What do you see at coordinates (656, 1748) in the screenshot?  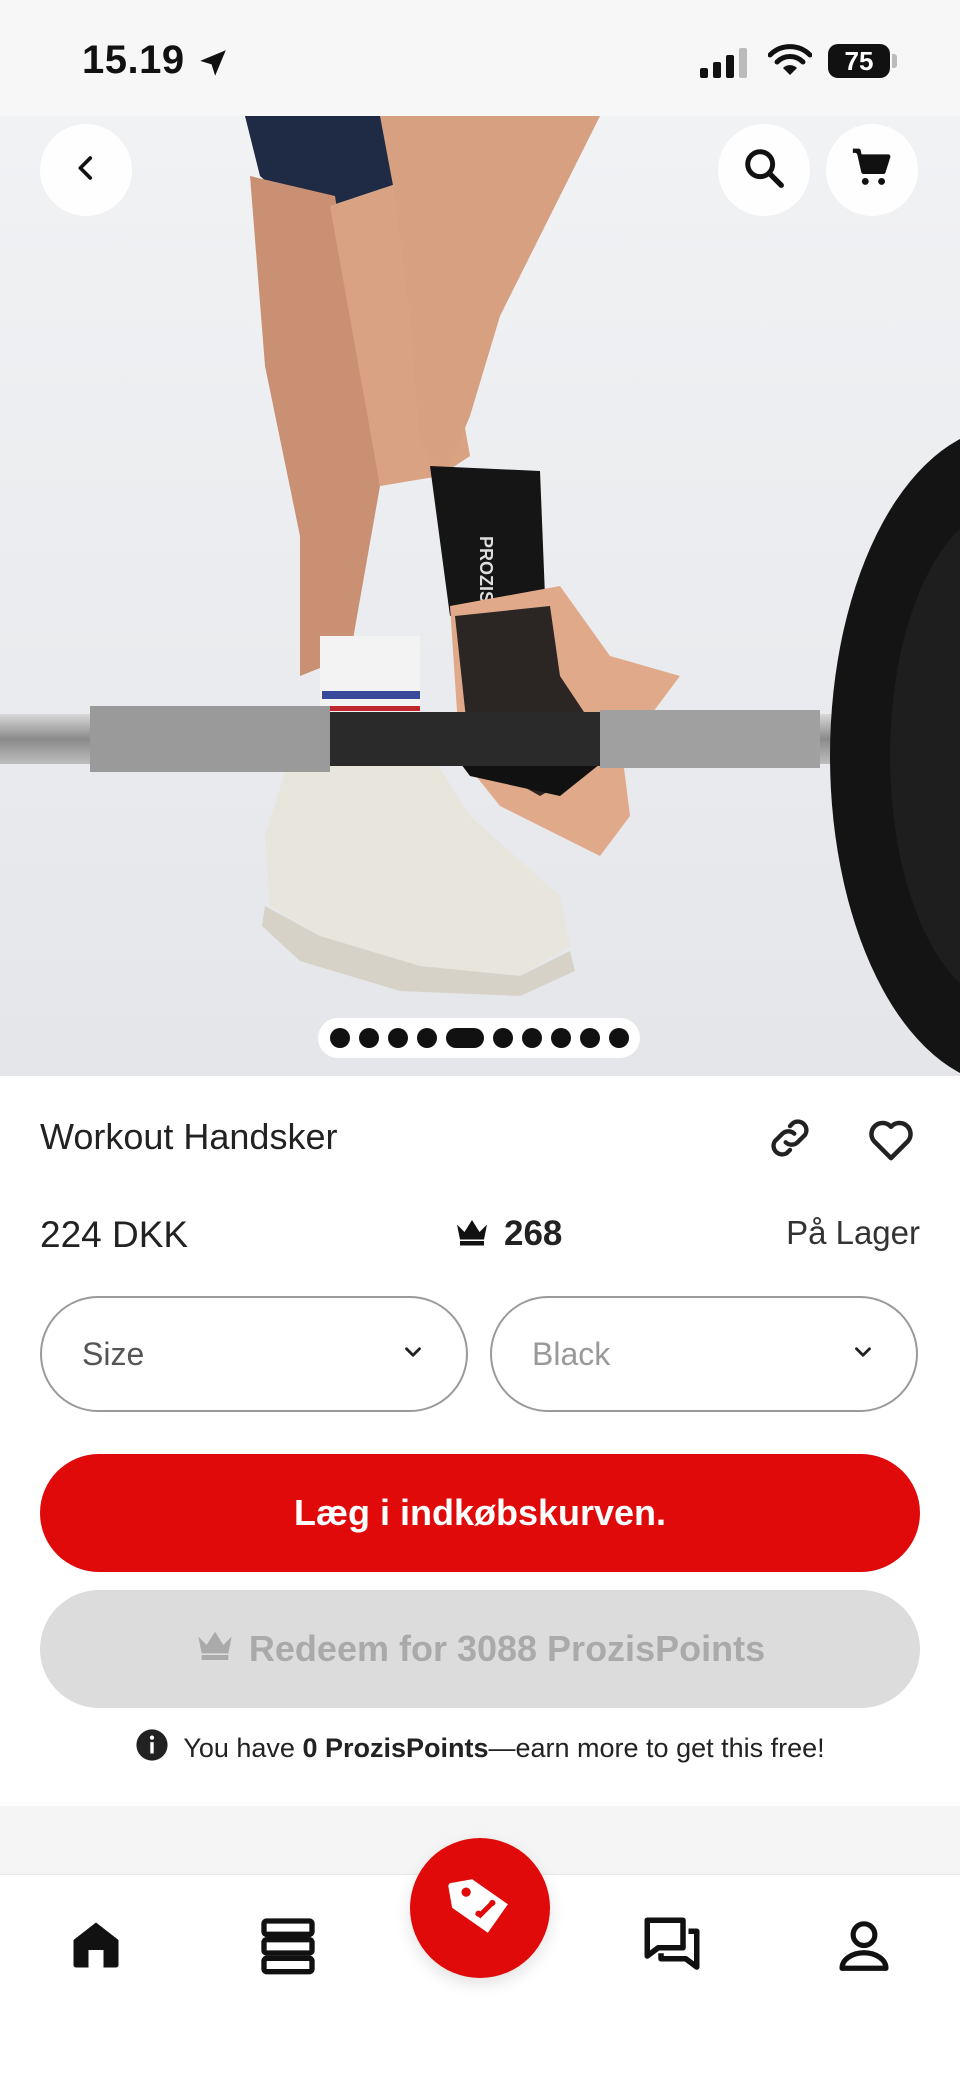 I see `note-suffix: —earn more to get this free!` at bounding box center [656, 1748].